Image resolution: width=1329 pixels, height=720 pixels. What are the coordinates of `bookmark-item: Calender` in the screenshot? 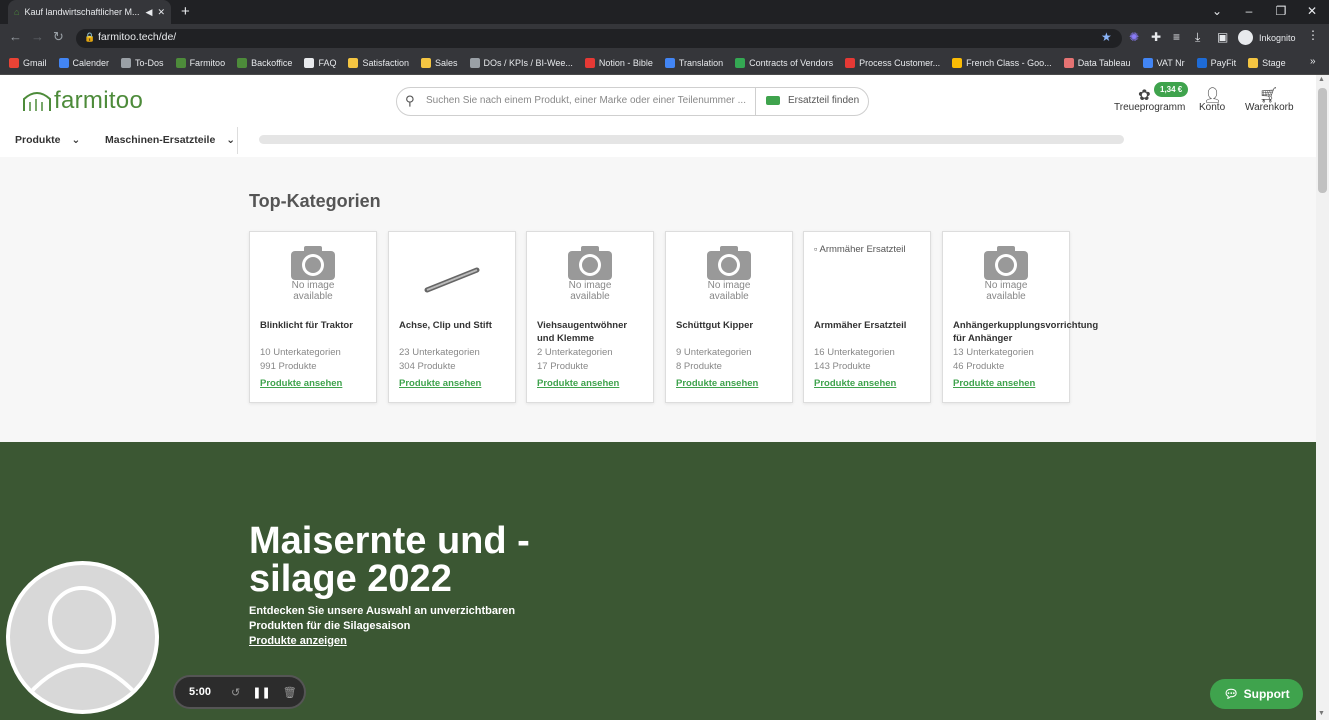 It's located at (84, 63).